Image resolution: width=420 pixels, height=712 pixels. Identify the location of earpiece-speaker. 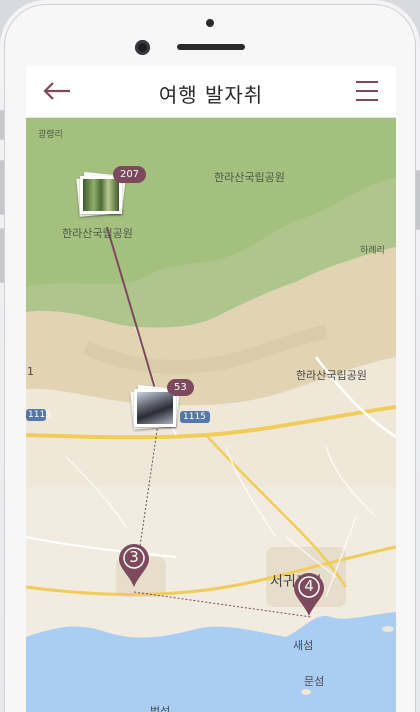
(211, 47).